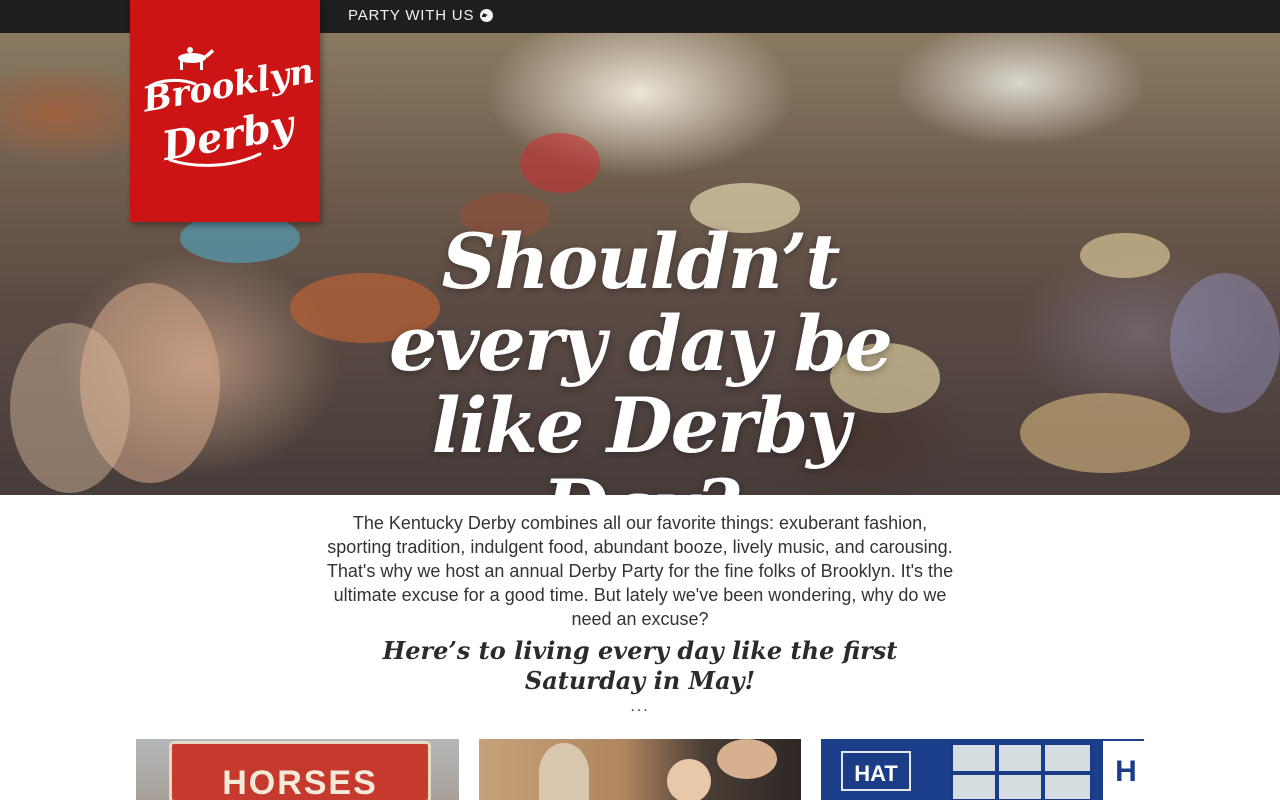 The width and height of the screenshot is (1280, 800). I want to click on gallery-thumbnail-horses: HORSES, so click(297, 769).